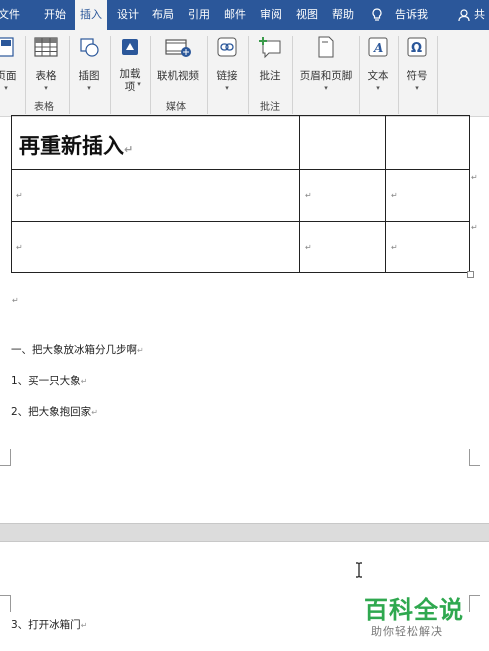 This screenshot has height=651, width=489. What do you see at coordinates (464, 15) in the screenshot?
I see `share-icon` at bounding box center [464, 15].